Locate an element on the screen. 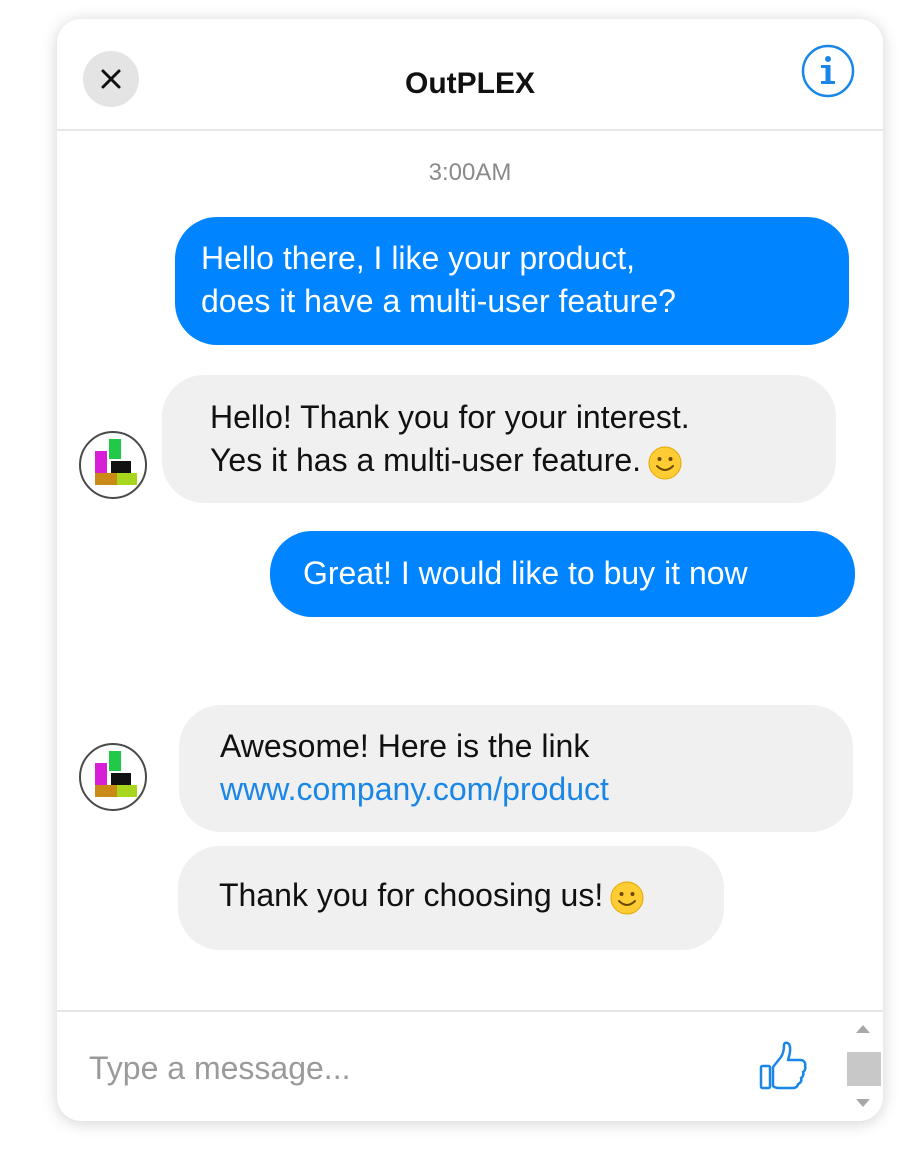 The width and height of the screenshot is (915, 1173). thumbs-up-icon is located at coordinates (783, 1065).